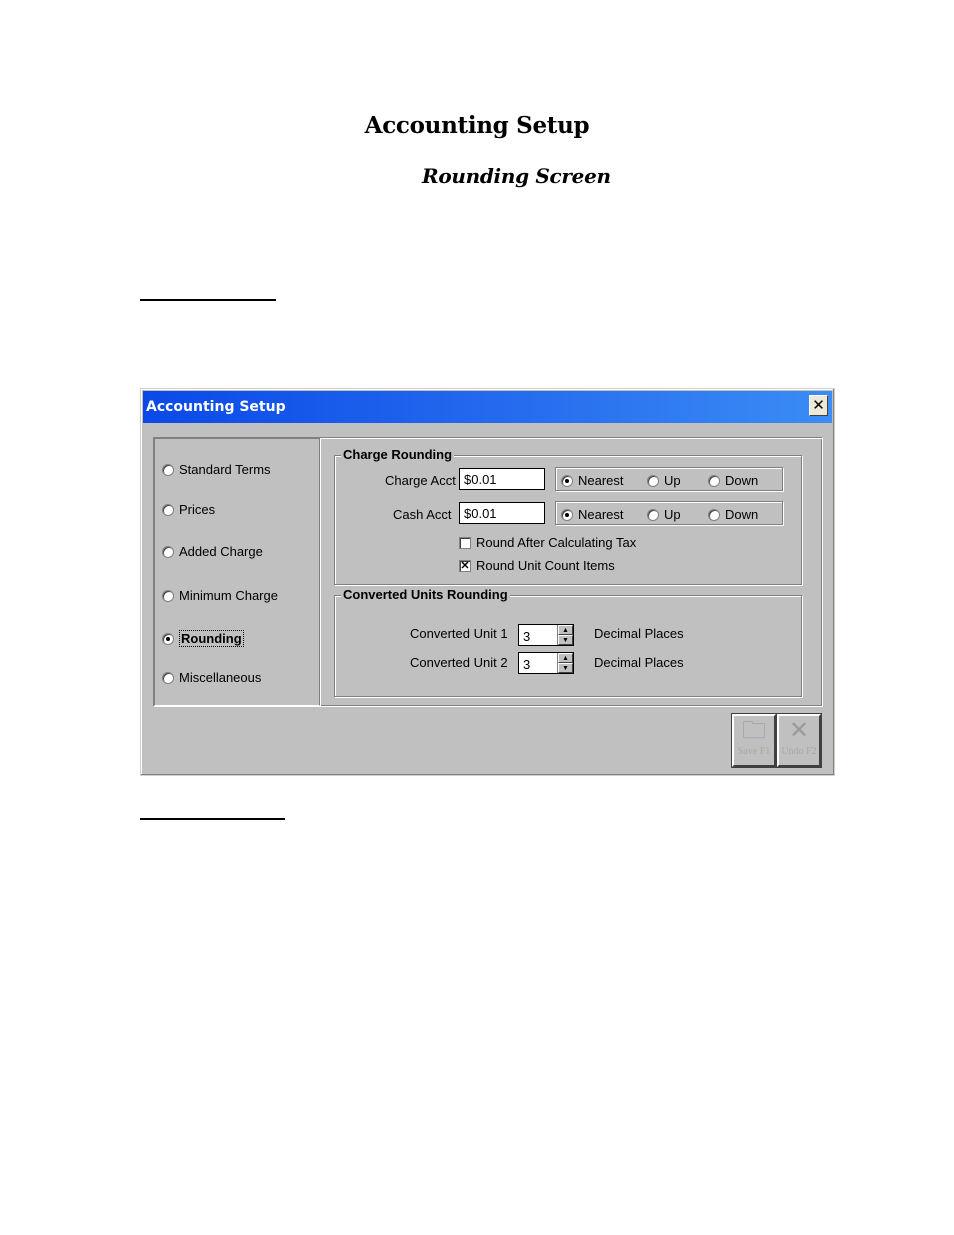 Image resolution: width=954 pixels, height=1235 pixels. I want to click on nav-label: Prices, so click(197, 509).